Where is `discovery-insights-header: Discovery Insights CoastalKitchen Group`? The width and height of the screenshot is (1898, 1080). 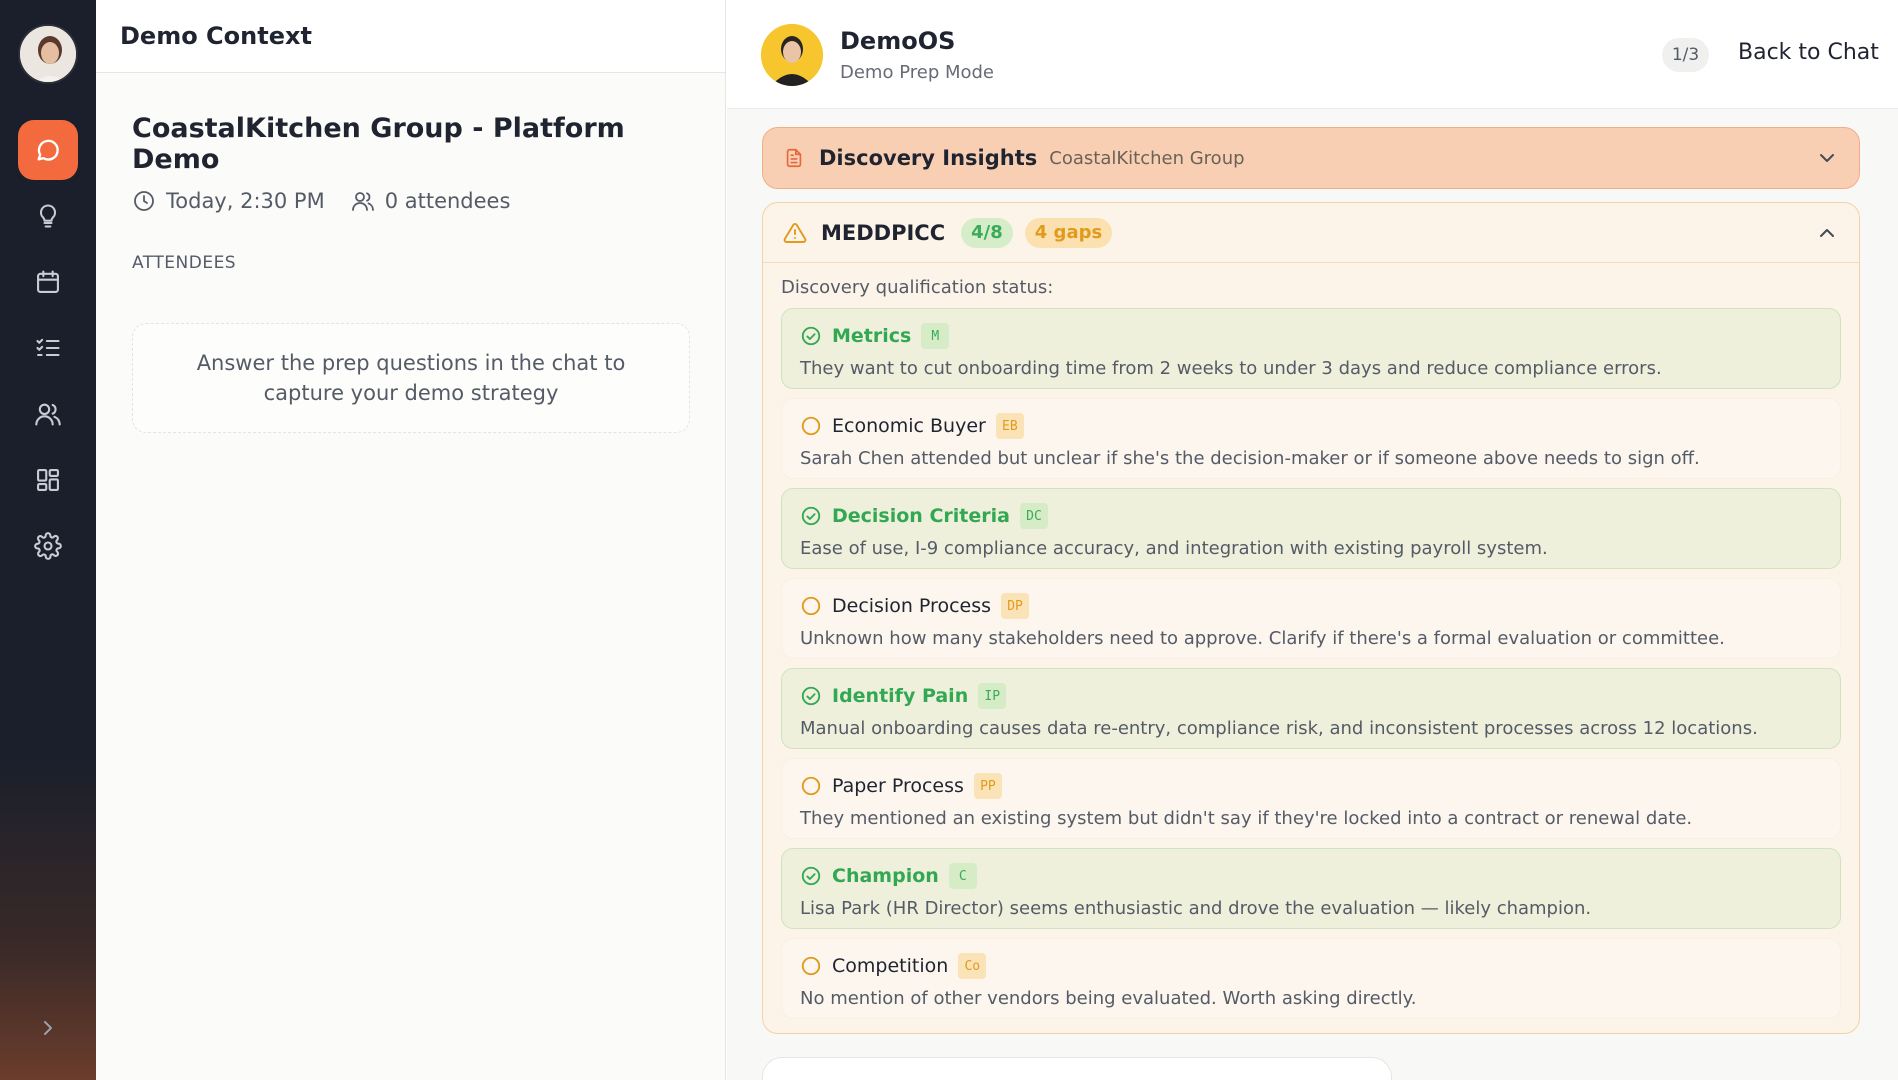
discovery-insights-header: Discovery Insights CoastalKitchen Group is located at coordinates (1311, 158).